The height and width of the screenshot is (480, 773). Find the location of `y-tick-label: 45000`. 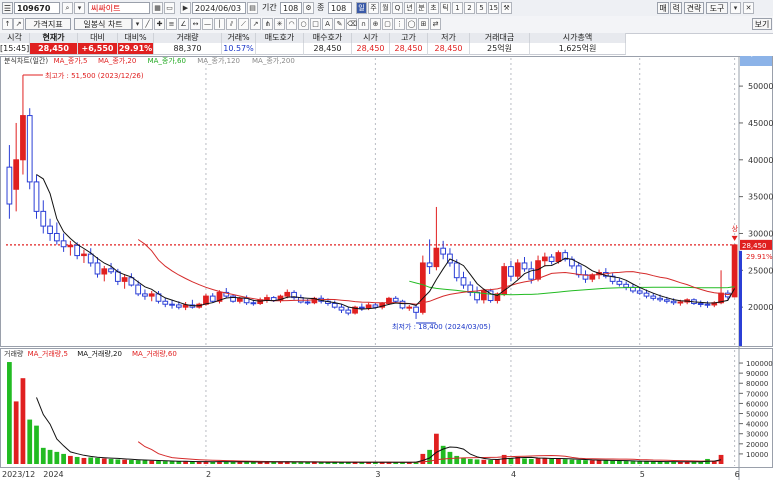

y-tick-label: 45000 is located at coordinates (760, 123).